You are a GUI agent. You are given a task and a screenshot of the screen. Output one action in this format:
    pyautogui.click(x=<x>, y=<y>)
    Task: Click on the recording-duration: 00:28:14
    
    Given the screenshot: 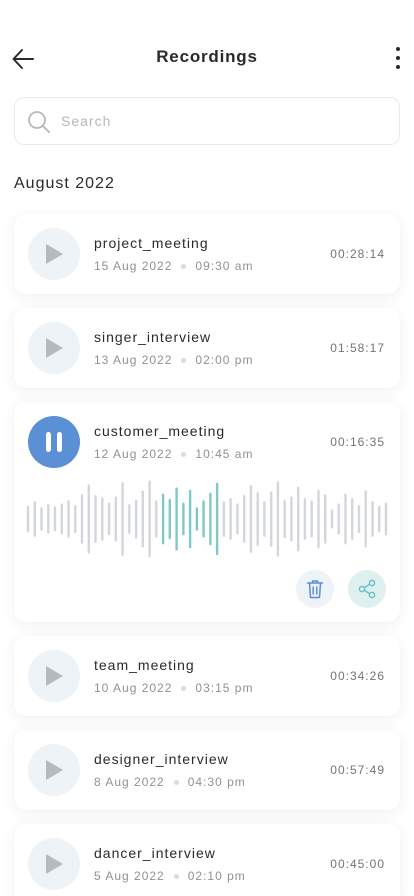 What is the action you would take?
    pyautogui.click(x=357, y=254)
    